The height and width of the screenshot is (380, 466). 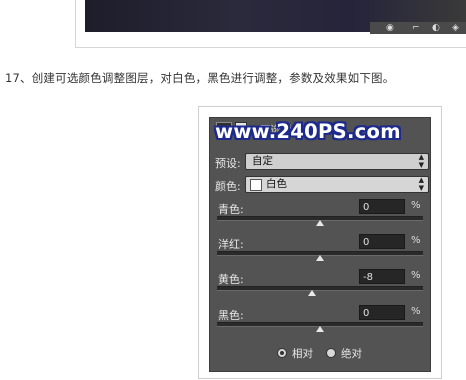 What do you see at coordinates (282, 353) in the screenshot?
I see `relative-radio` at bounding box center [282, 353].